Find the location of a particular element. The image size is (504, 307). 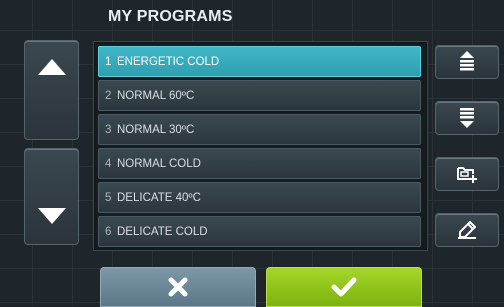

program-name: NORMAL COLD is located at coordinates (159, 163).